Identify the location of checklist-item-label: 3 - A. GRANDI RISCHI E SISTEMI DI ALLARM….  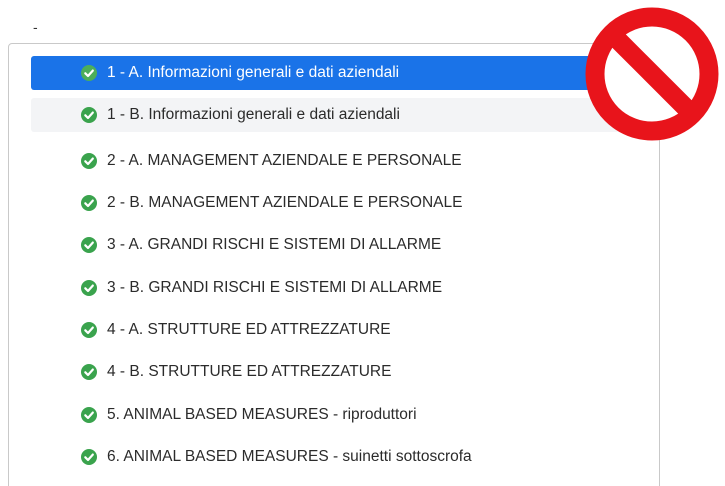
(274, 245).